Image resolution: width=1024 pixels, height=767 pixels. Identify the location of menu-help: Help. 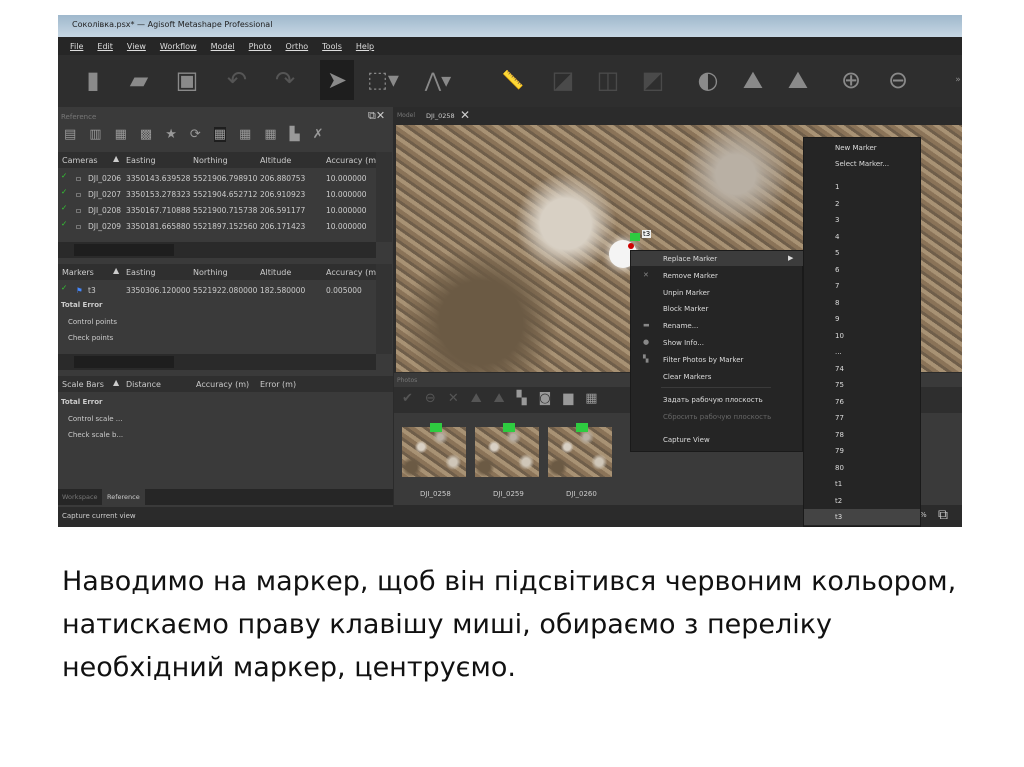
(365, 46).